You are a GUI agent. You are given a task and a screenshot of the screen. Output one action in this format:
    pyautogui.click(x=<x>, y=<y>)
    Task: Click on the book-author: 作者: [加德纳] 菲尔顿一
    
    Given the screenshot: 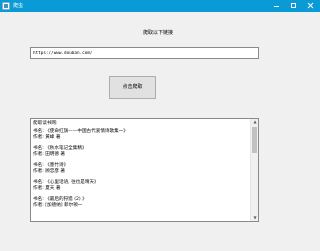 What is the action you would take?
    pyautogui.click(x=58, y=205)
    